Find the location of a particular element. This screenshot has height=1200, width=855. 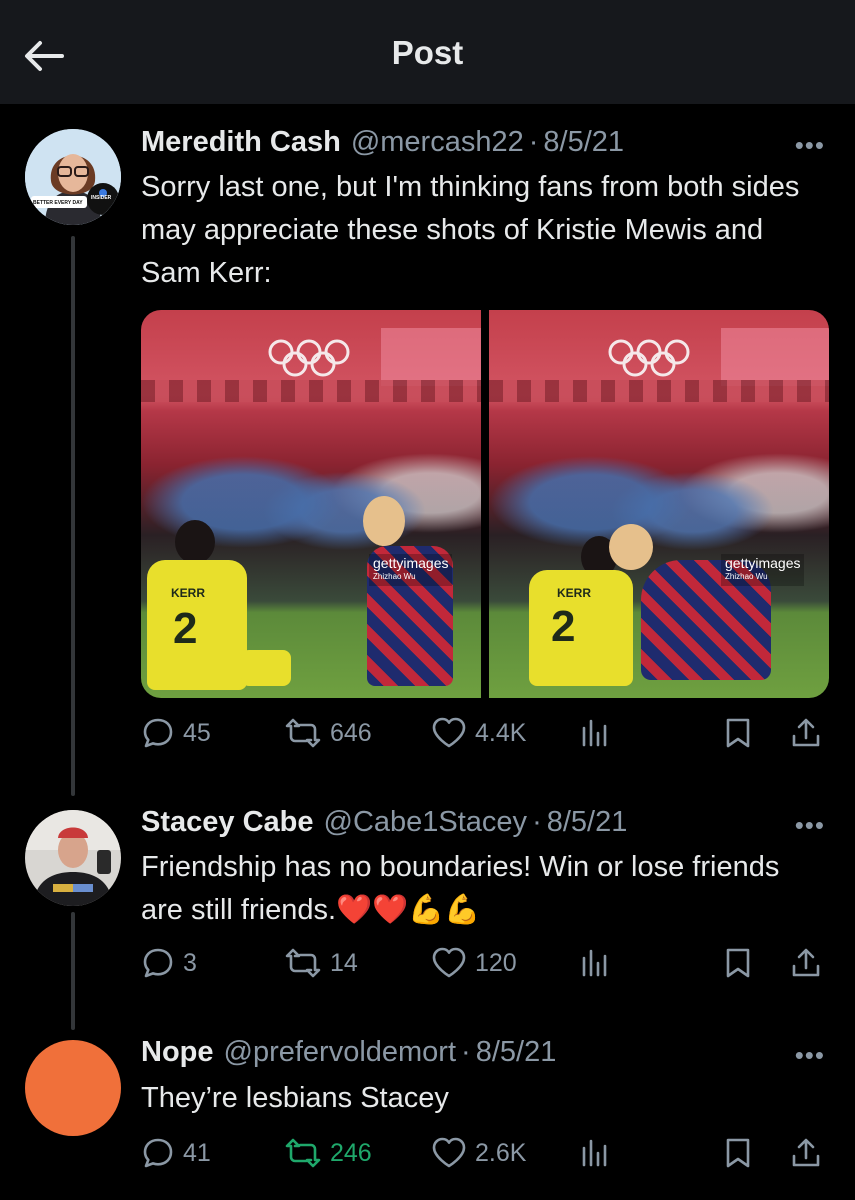

post-header: Stacey Cabe @Cabe1Stacey · 8/5/21 is located at coordinates (384, 822).